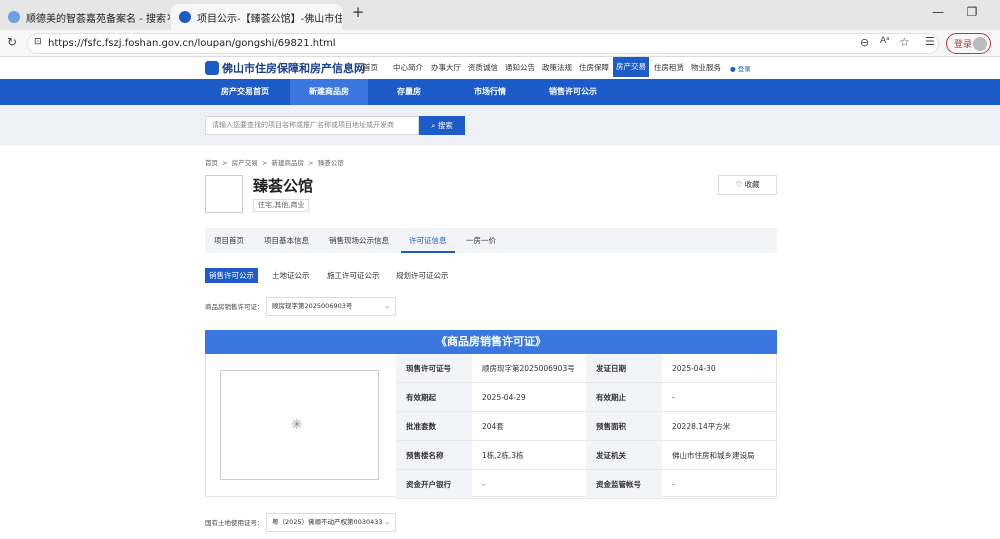 Image resolution: width=1000 pixels, height=539 pixels. I want to click on favorite-star-icon: ☆, so click(904, 42).